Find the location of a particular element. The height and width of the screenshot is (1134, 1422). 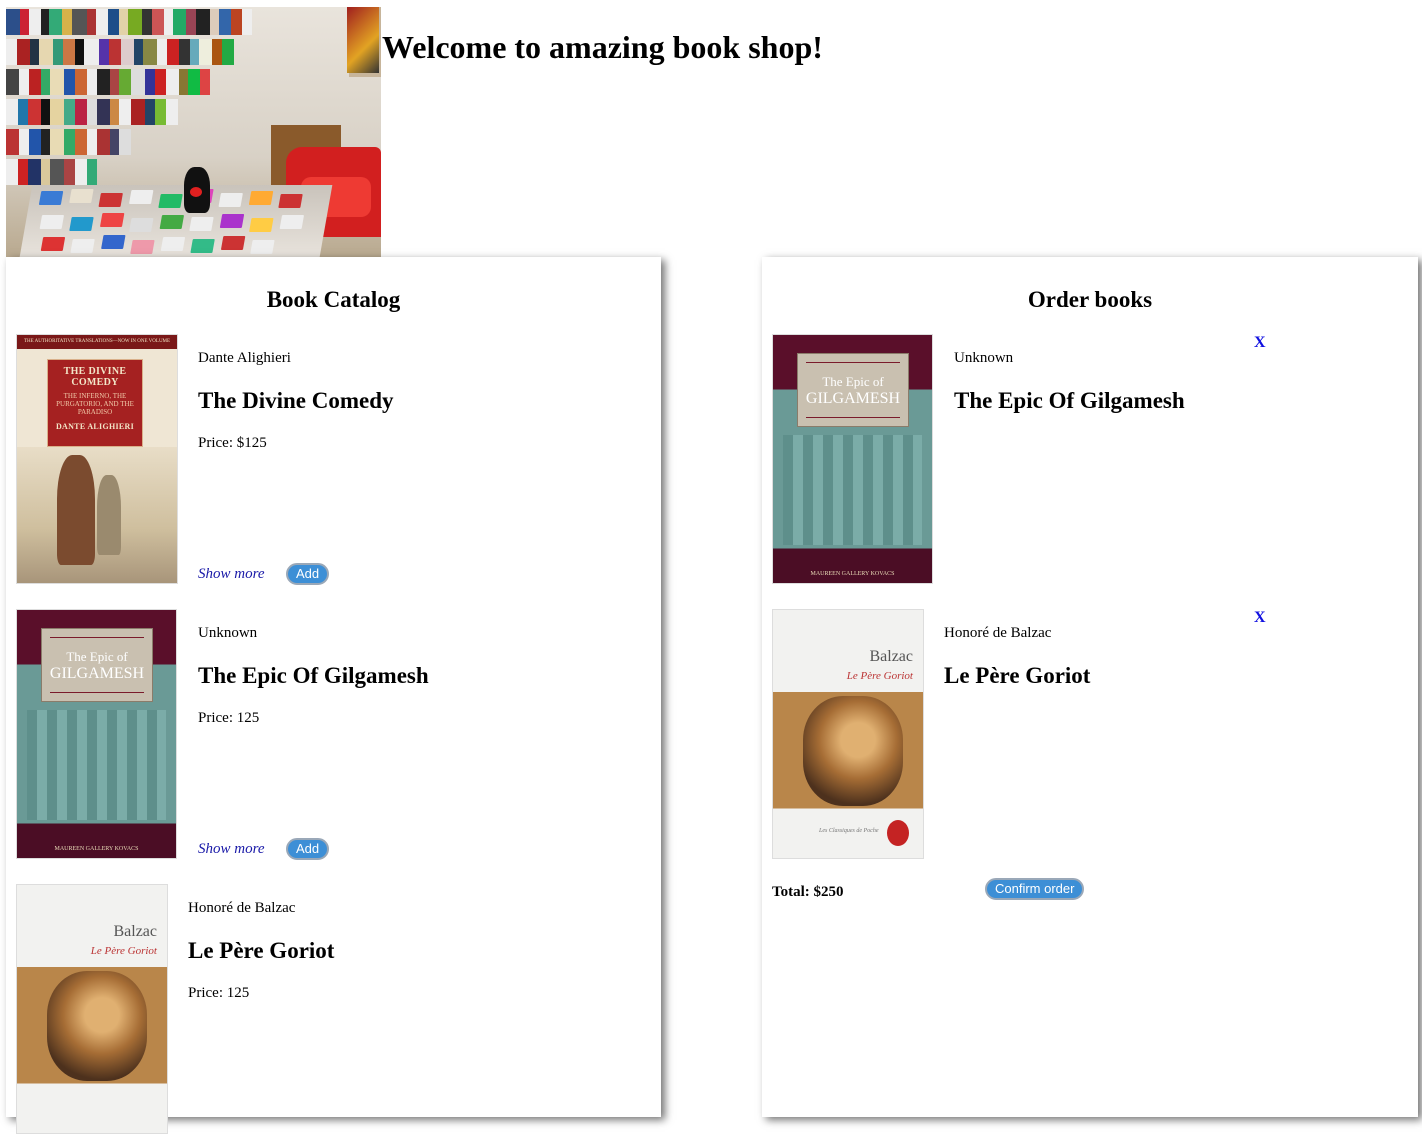

book-table is located at coordinates (176, 221).